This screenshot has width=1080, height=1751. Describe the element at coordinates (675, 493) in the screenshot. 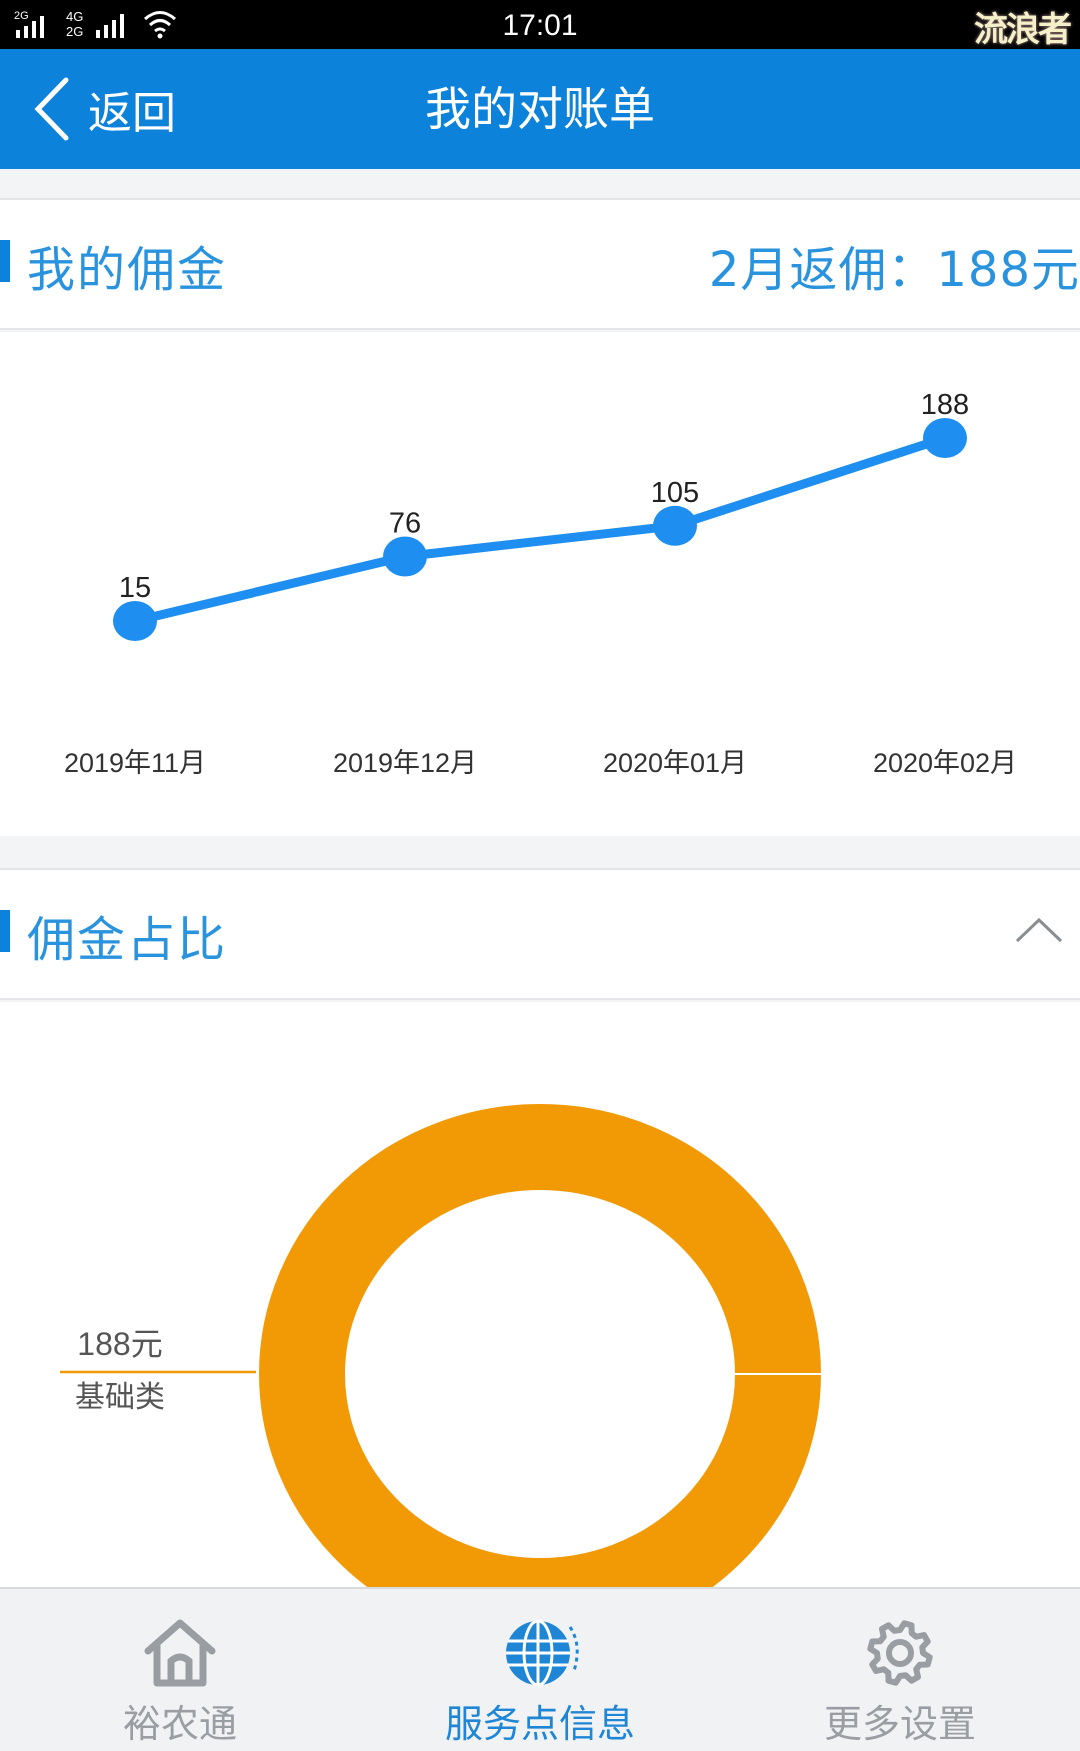

I see `data-label: 105` at that location.